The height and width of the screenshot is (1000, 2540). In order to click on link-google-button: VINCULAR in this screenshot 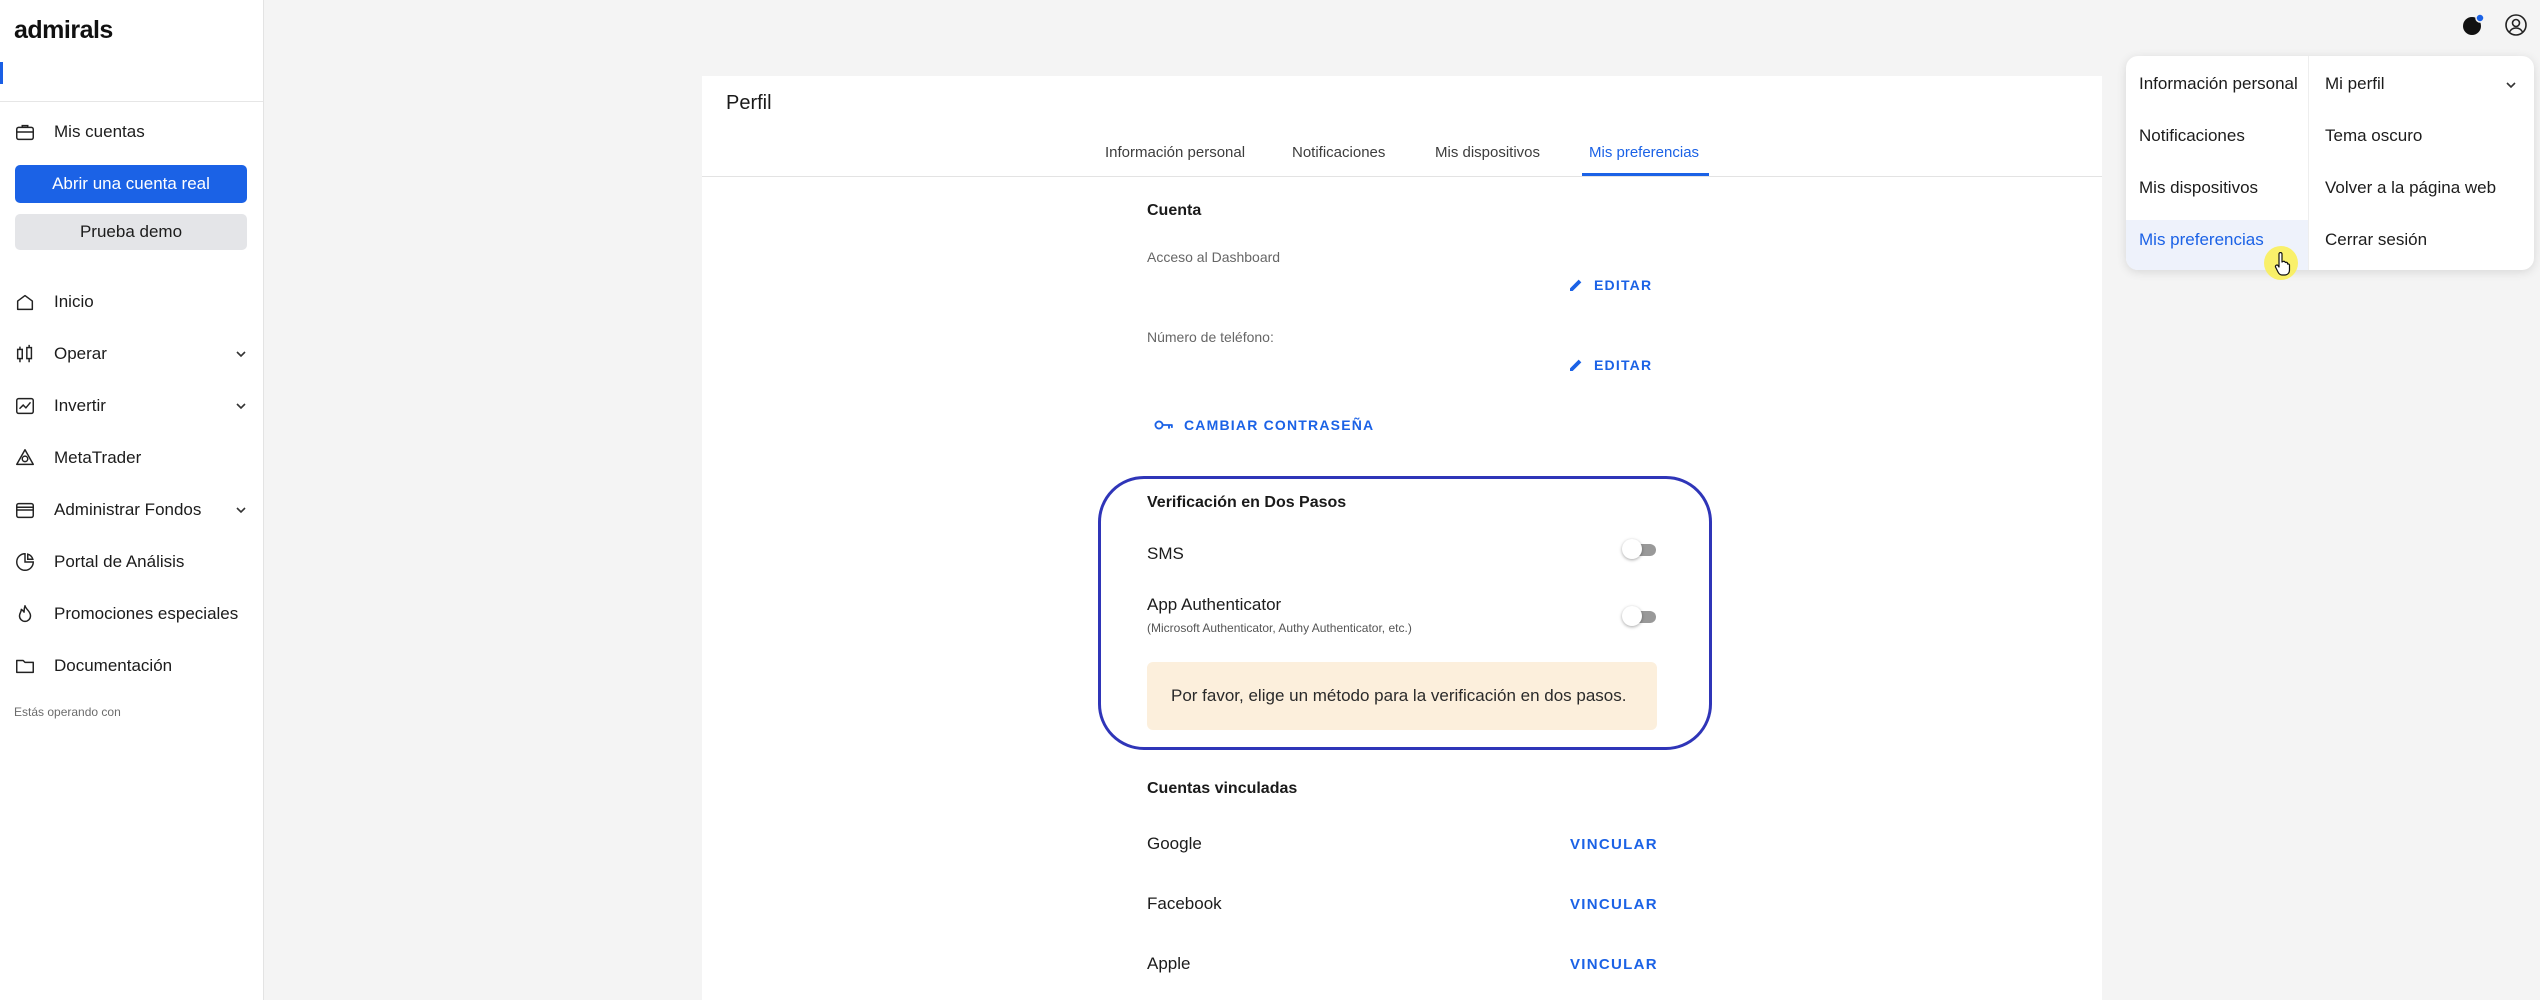, I will do `click(1614, 844)`.